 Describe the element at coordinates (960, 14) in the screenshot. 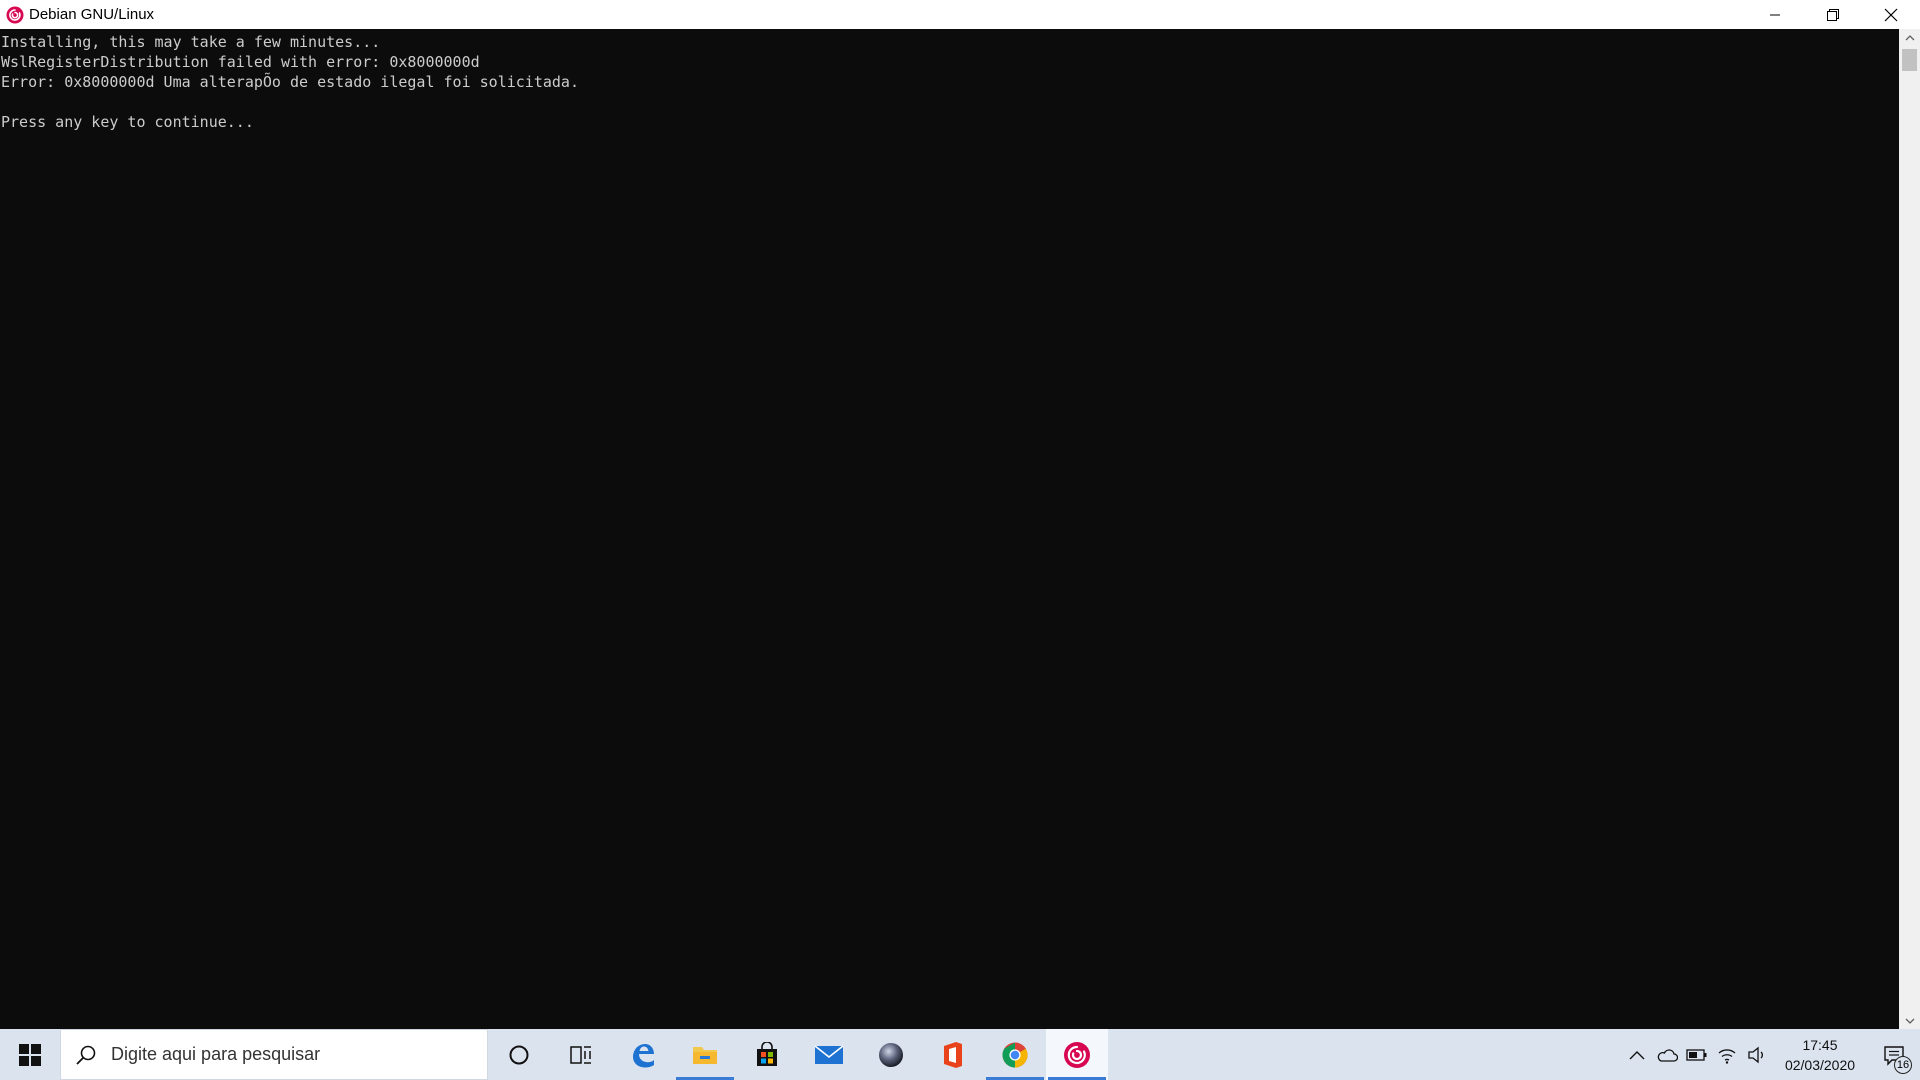

I see `title-bar: Debian GNU/Linux` at that location.